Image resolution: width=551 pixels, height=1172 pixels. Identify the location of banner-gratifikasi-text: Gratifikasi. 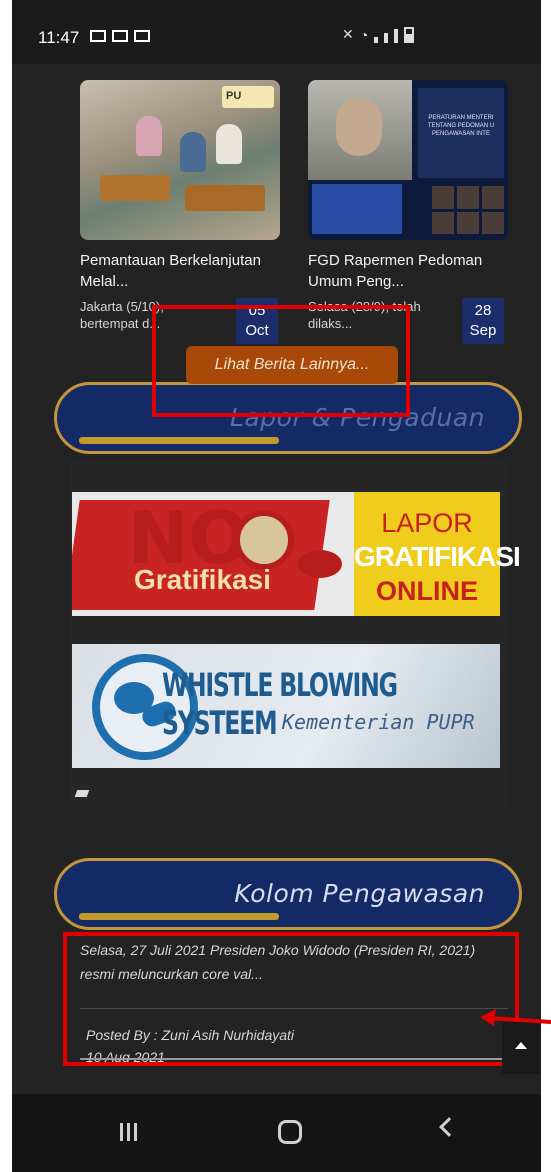
(202, 579).